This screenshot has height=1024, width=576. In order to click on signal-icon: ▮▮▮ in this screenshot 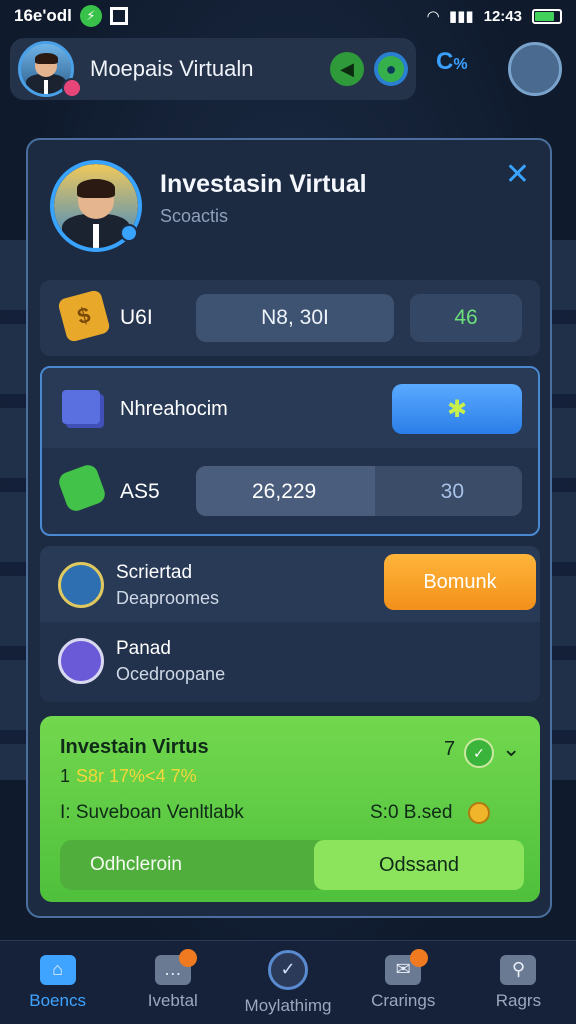, I will do `click(461, 16)`.